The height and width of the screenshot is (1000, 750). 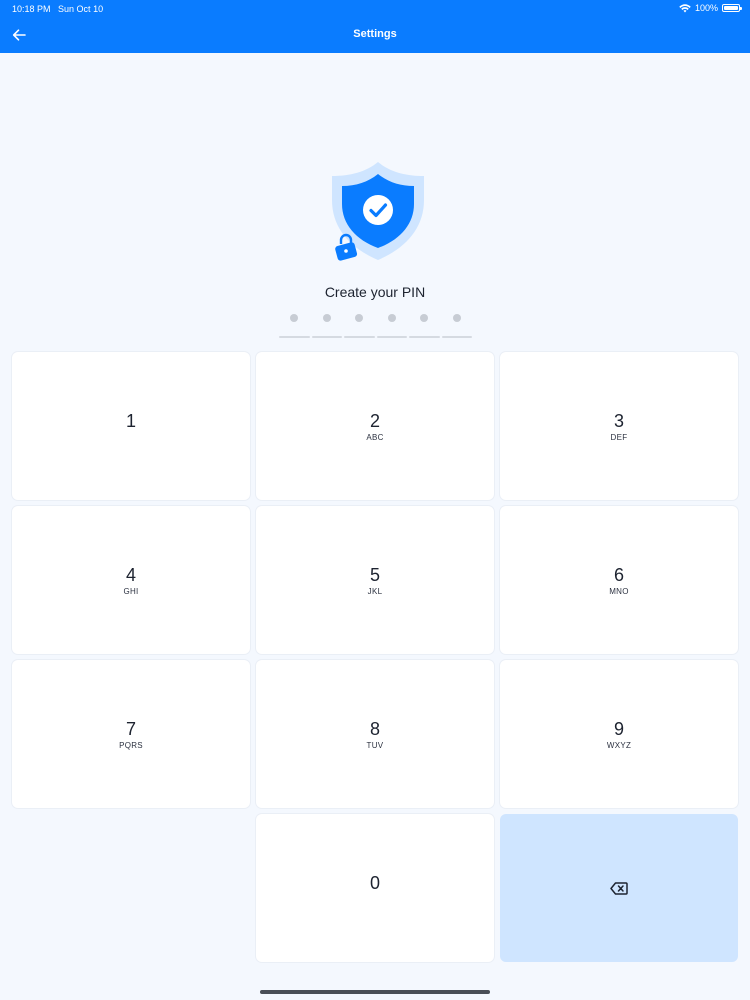 I want to click on key-0: 0, so click(x=375, y=888).